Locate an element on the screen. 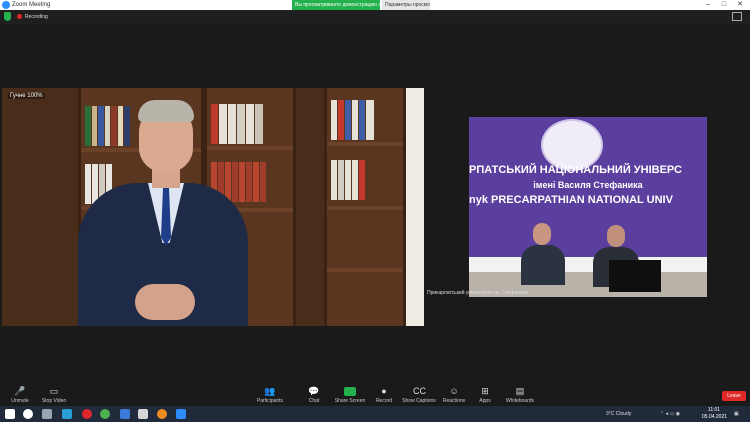  zoom-taskbar-icon is located at coordinates (181, 414).